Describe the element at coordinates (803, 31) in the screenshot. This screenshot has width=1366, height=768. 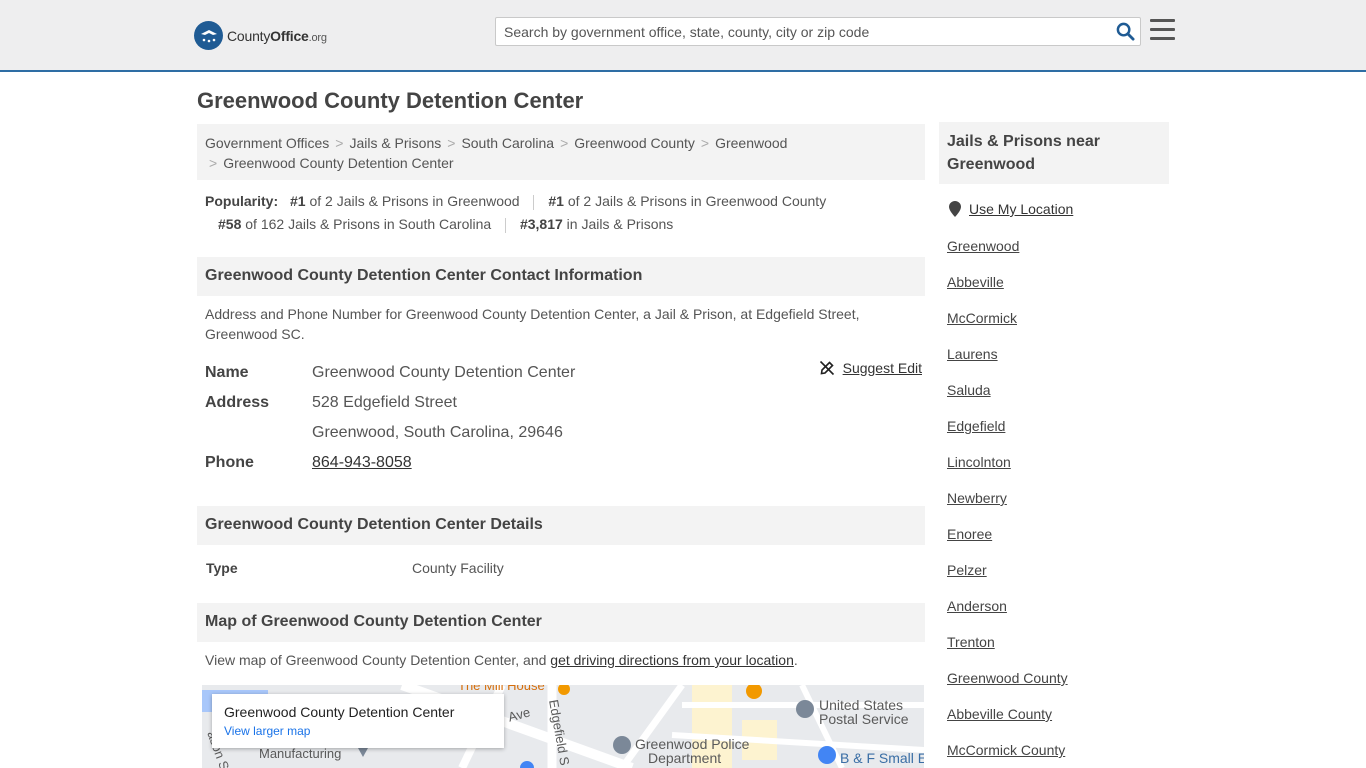
I see `search-input` at that location.